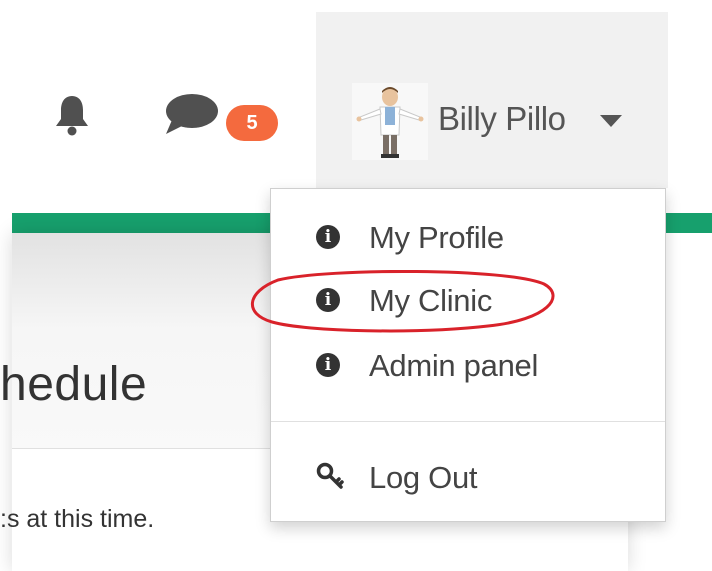 The height and width of the screenshot is (571, 712). Describe the element at coordinates (390, 121) in the screenshot. I see `doctor-avatar` at that location.